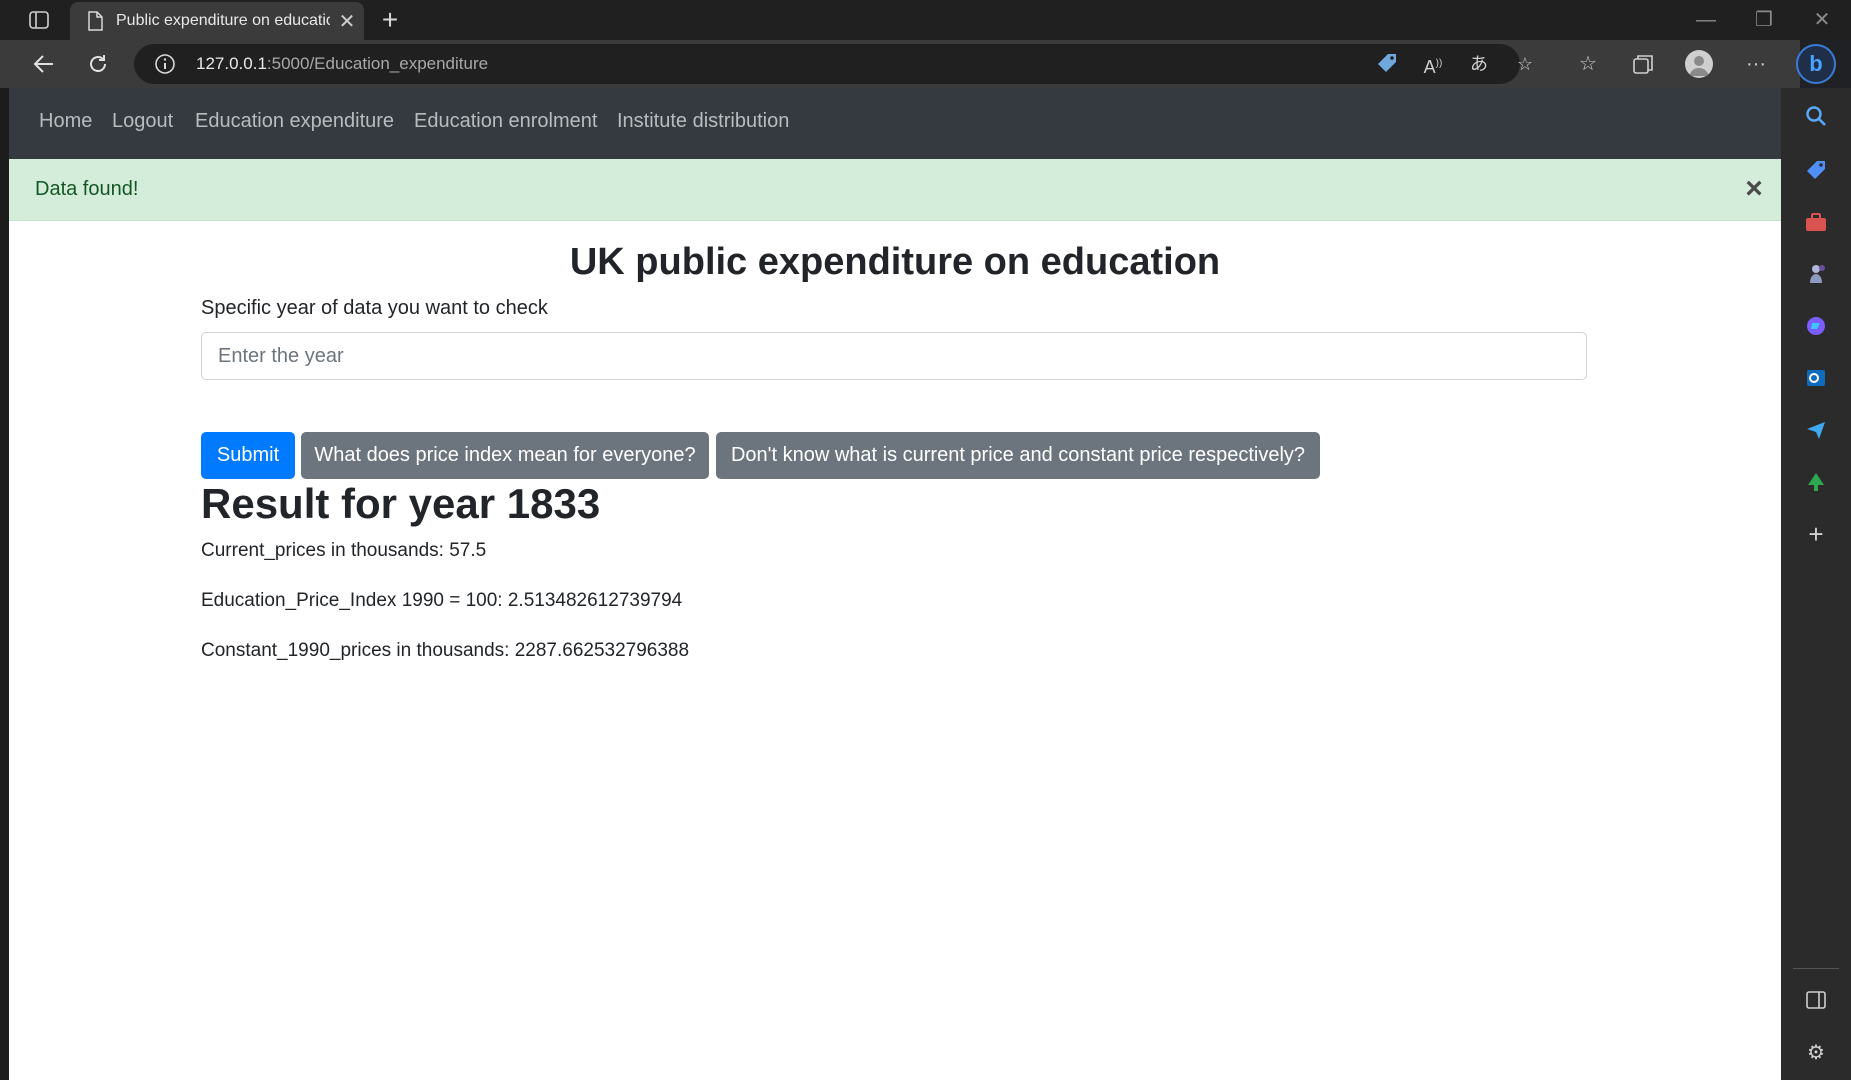 The height and width of the screenshot is (1080, 1851). Describe the element at coordinates (1816, 430) in the screenshot. I see `send-icon` at that location.